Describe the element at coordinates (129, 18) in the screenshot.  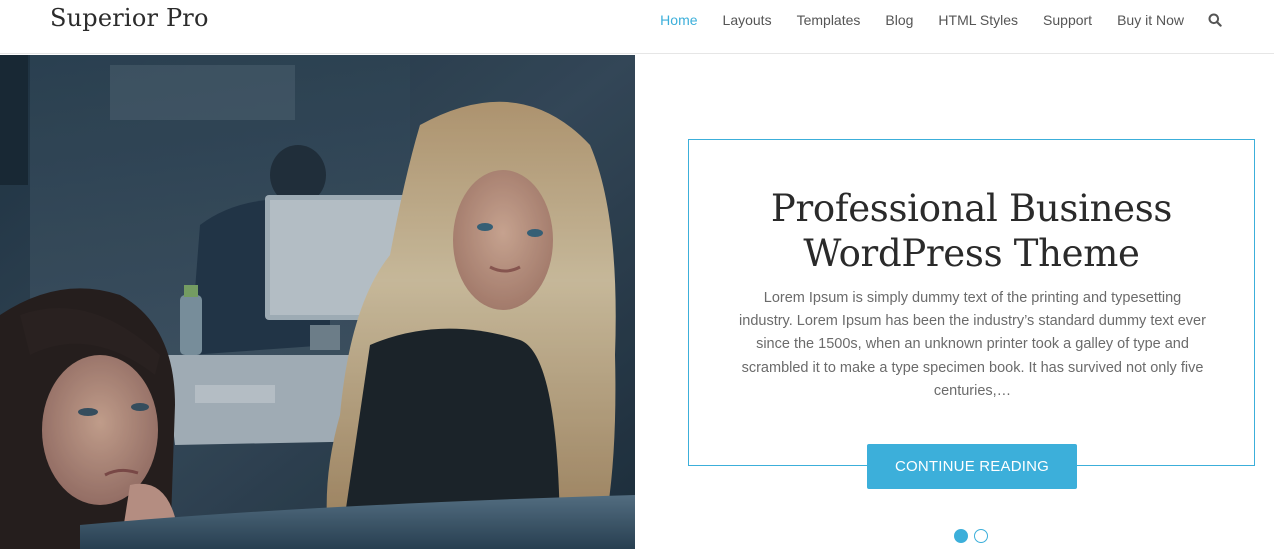
I see `site-title-logo: Superior Pro` at that location.